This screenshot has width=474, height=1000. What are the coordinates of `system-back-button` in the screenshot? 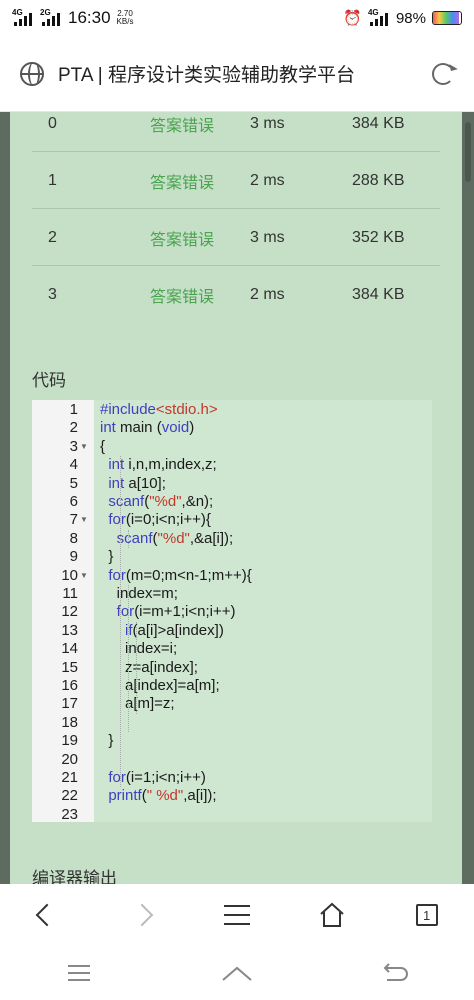 It's located at (395, 973).